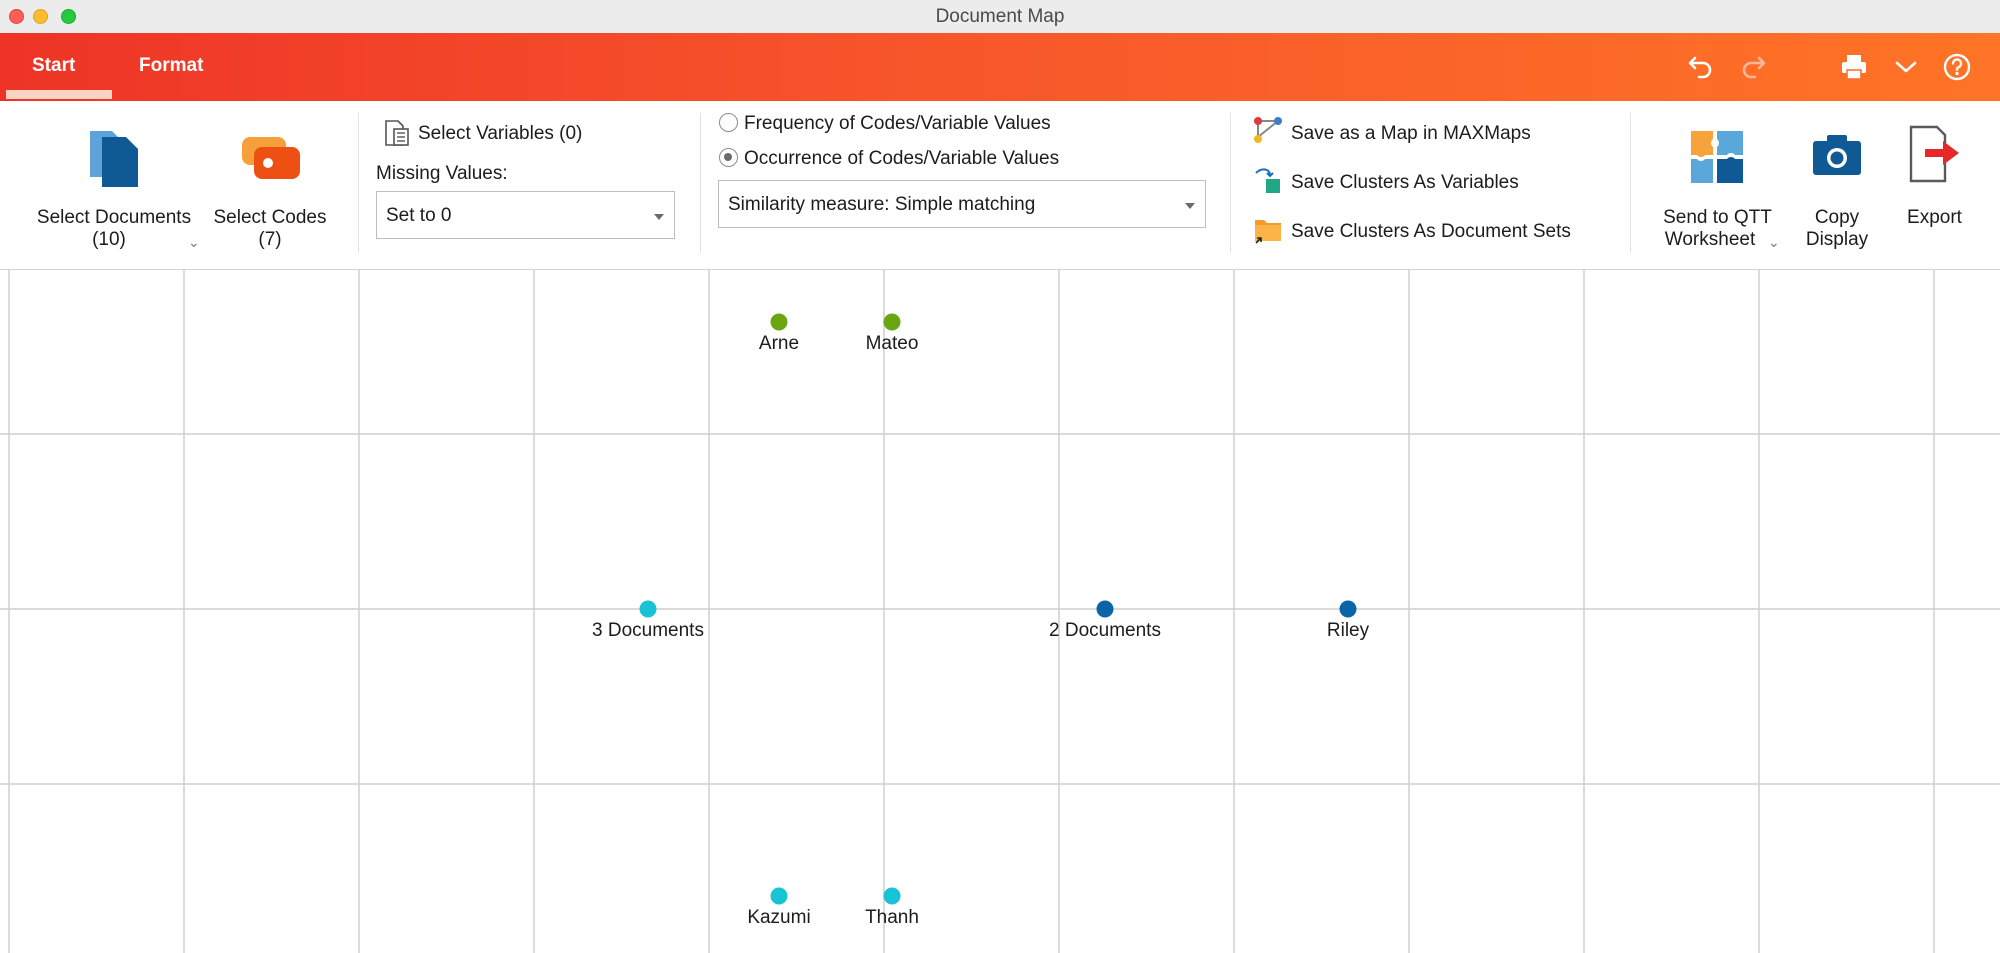 The height and width of the screenshot is (953, 2000). Describe the element at coordinates (114, 217) in the screenshot. I see `select-documents-label: Select Documents` at that location.